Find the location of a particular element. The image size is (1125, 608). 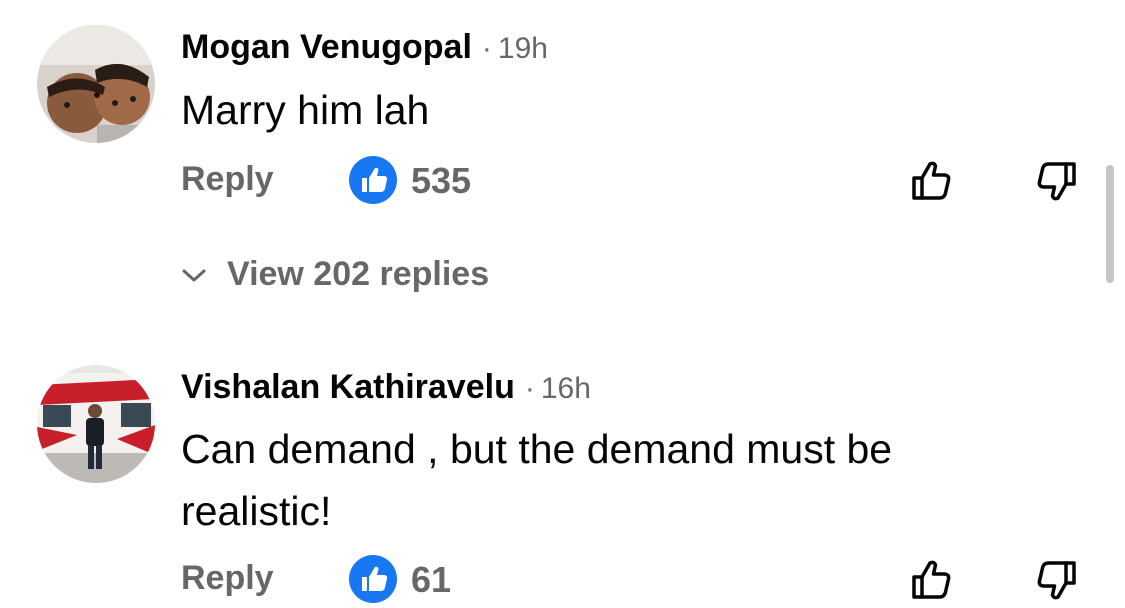

like-count: 535 is located at coordinates (441, 181).